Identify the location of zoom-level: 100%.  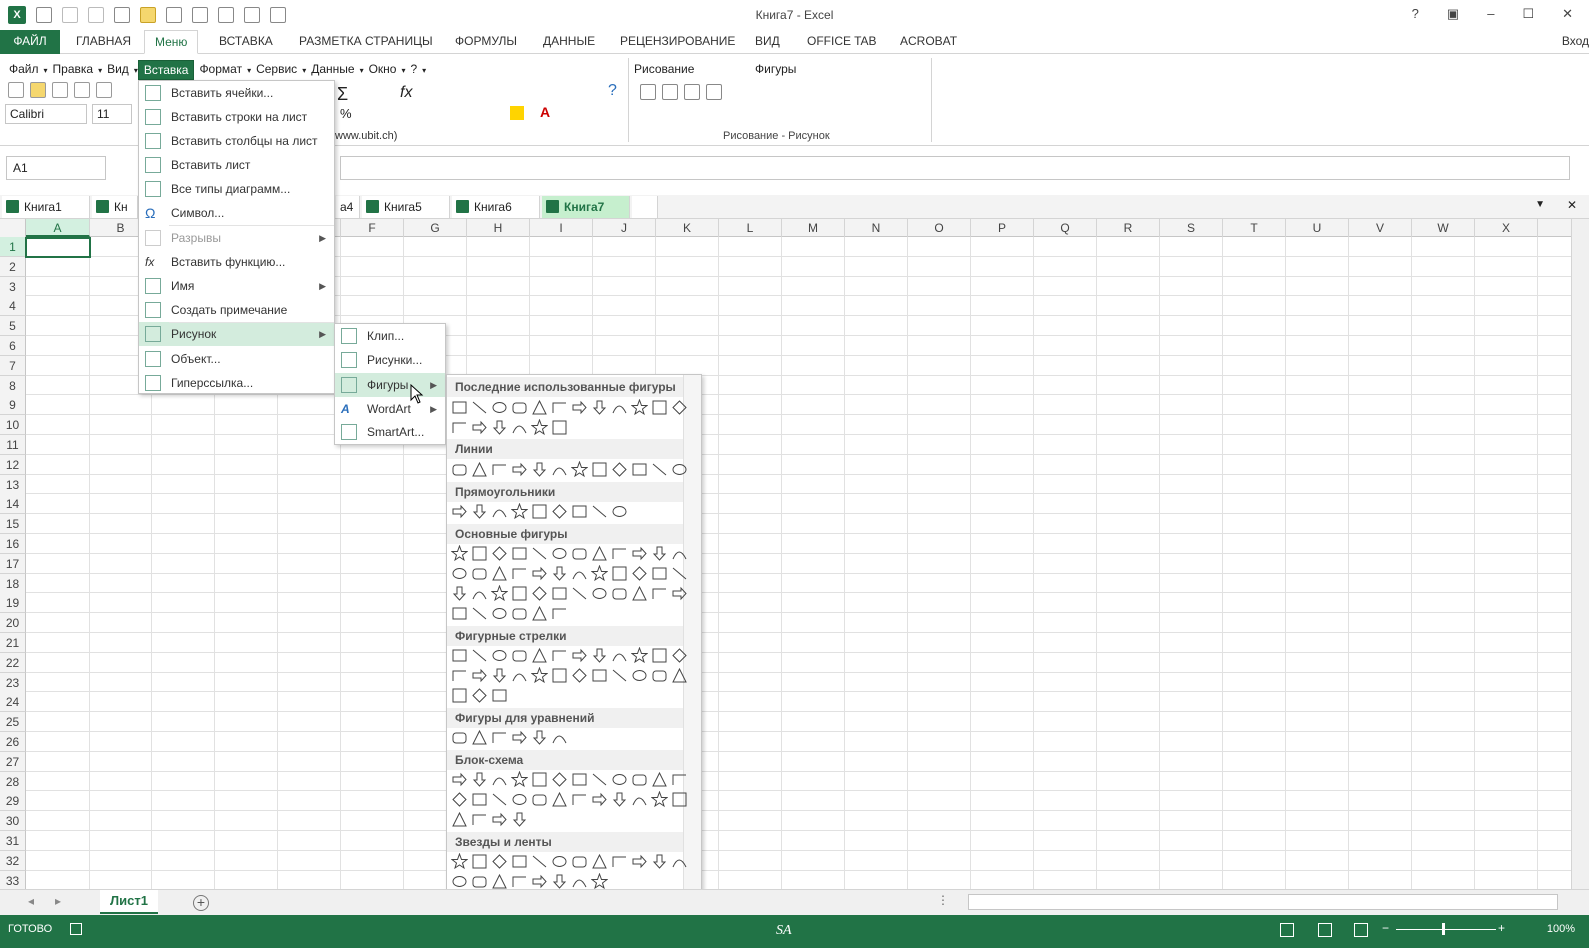
(1561, 929).